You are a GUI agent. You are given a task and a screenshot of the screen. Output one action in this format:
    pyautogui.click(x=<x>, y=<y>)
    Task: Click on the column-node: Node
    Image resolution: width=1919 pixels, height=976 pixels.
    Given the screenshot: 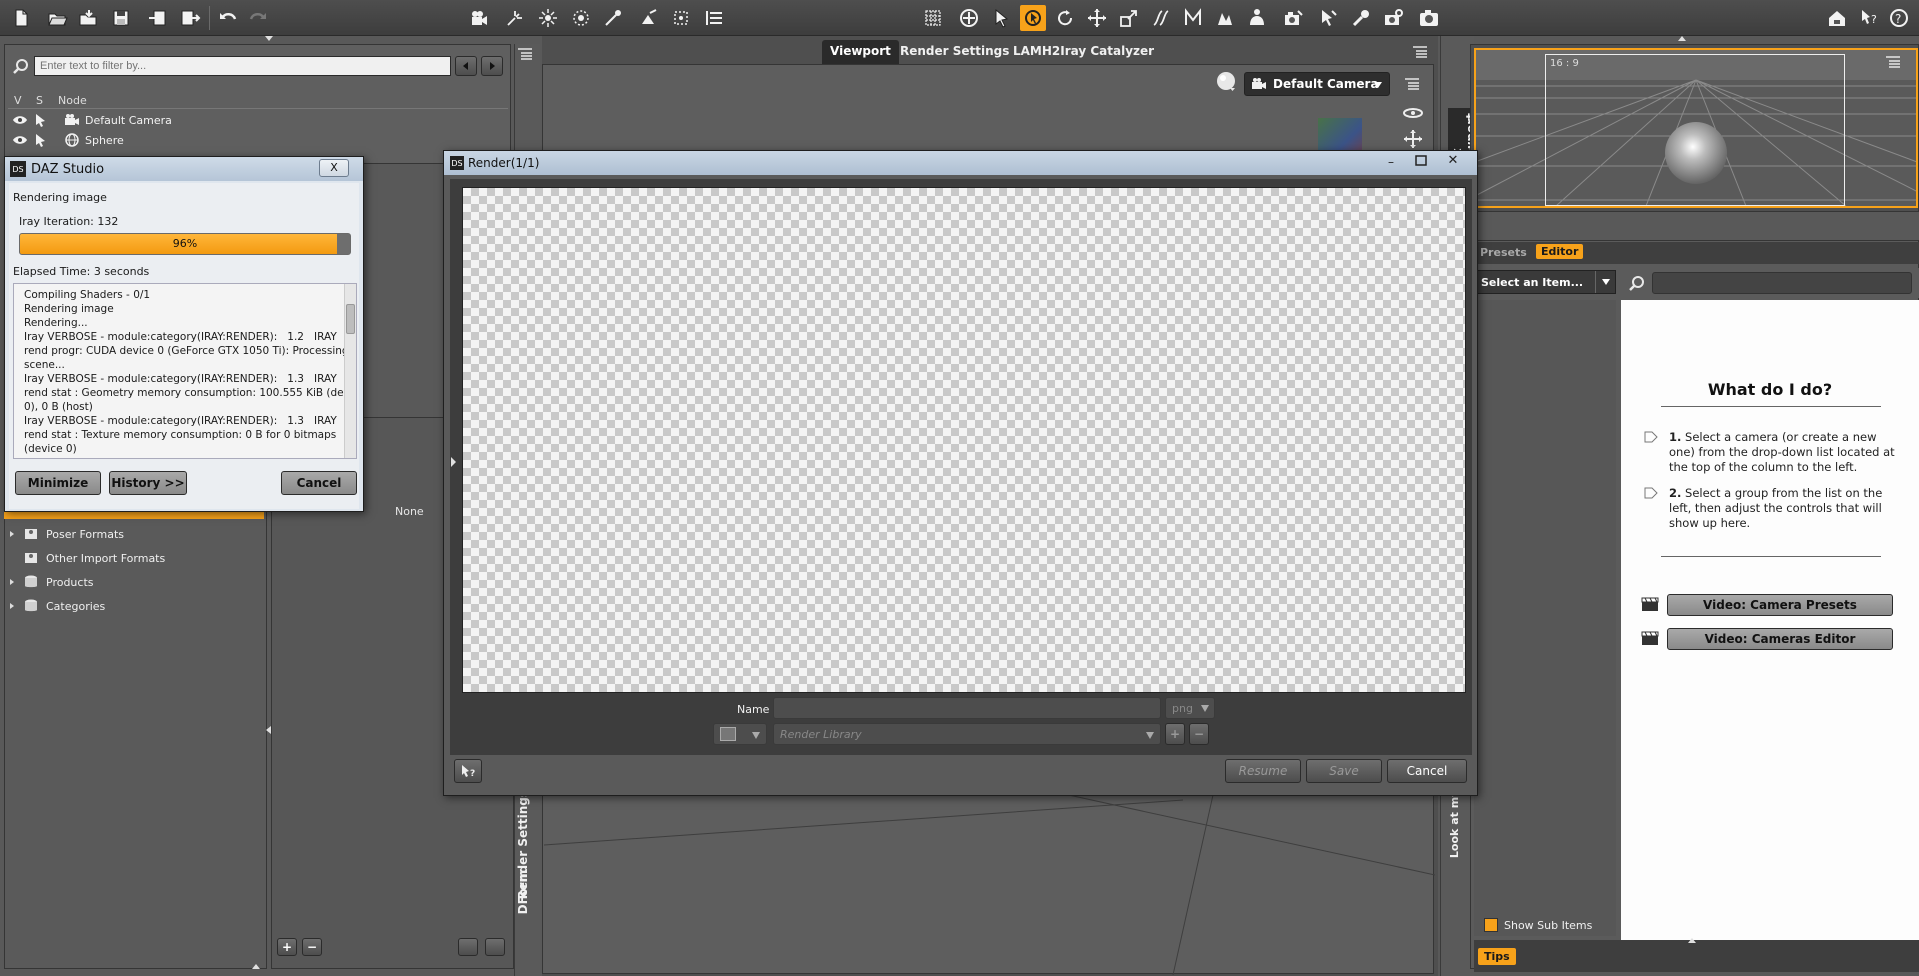 What is the action you would take?
    pyautogui.click(x=72, y=100)
    